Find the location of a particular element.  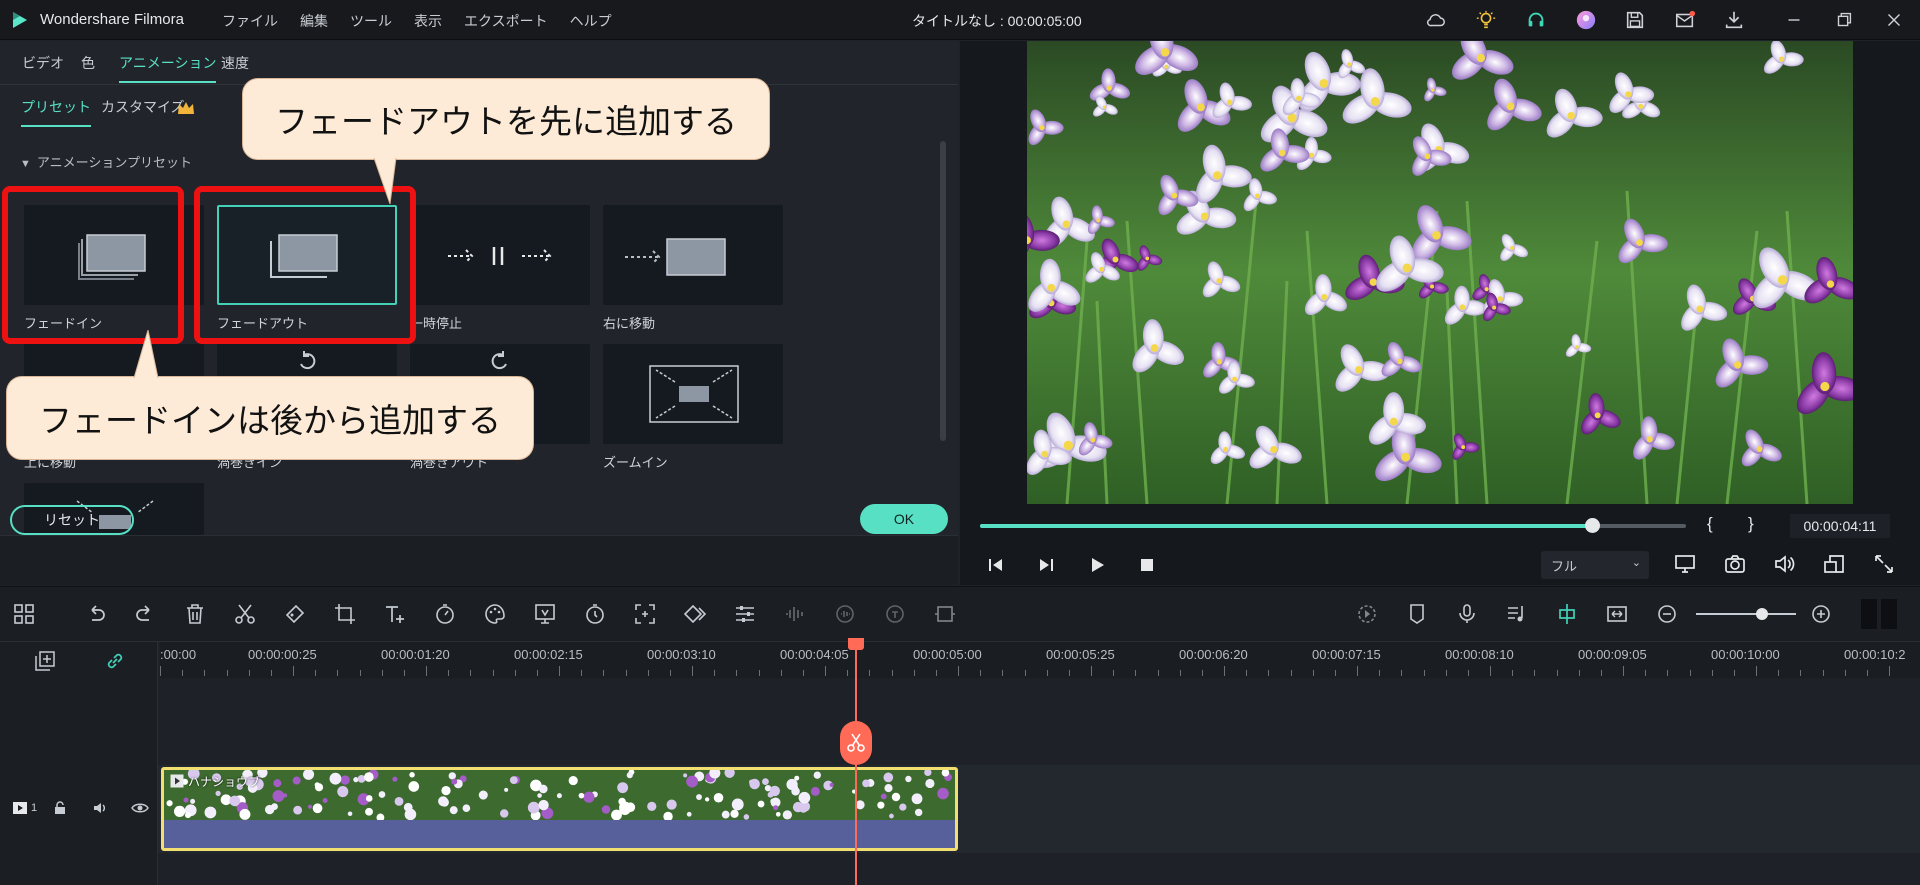

scrubber-handle is located at coordinates (1592, 525).